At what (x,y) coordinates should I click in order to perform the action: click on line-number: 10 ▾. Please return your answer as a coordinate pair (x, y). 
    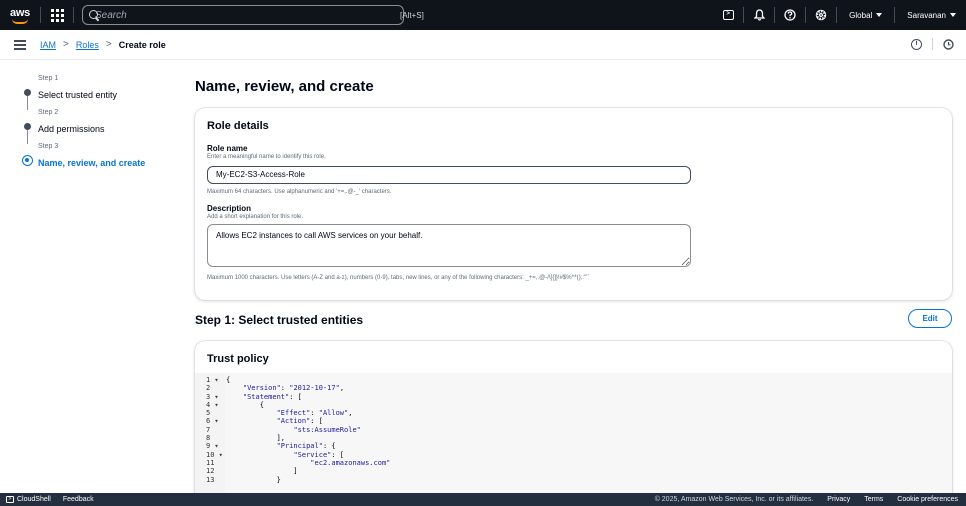
    Looking at the image, I should click on (214, 454).